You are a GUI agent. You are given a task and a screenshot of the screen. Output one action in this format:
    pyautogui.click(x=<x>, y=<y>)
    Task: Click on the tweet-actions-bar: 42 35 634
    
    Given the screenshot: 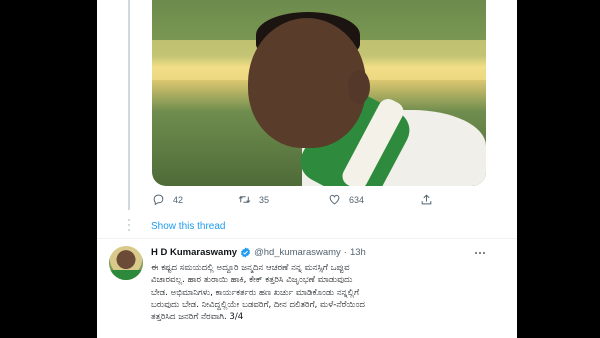 What is the action you would take?
    pyautogui.click(x=319, y=201)
    